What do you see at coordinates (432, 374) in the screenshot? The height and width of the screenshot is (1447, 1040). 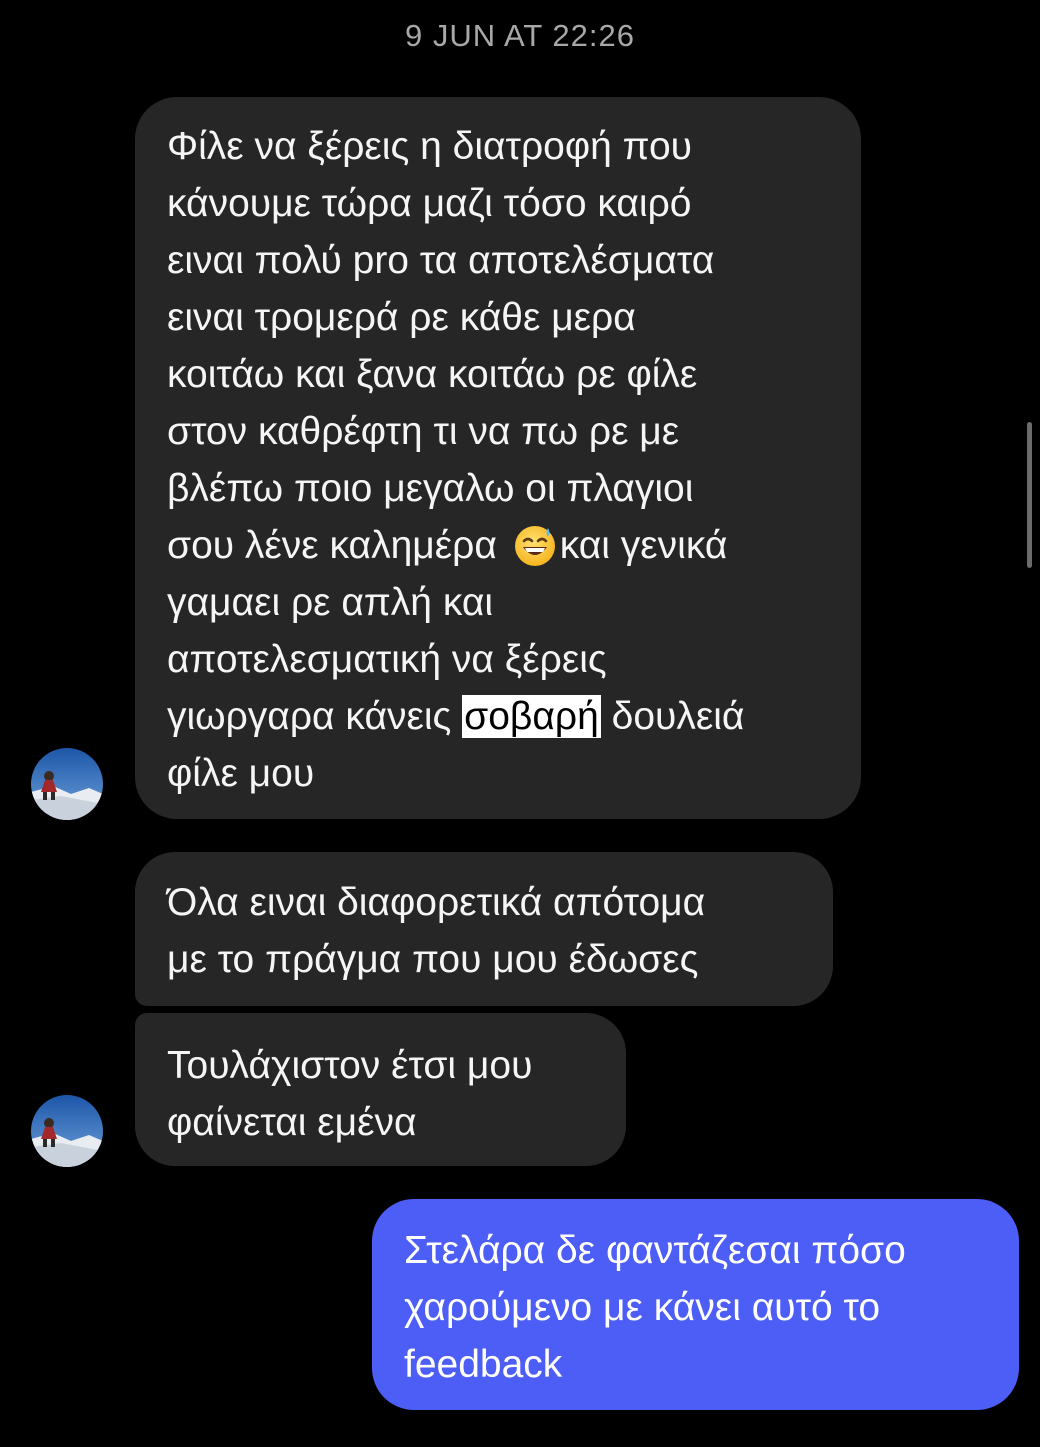 I see `message-text-line: κοιτάω και ξανα κοιτάω ρε φίλε` at bounding box center [432, 374].